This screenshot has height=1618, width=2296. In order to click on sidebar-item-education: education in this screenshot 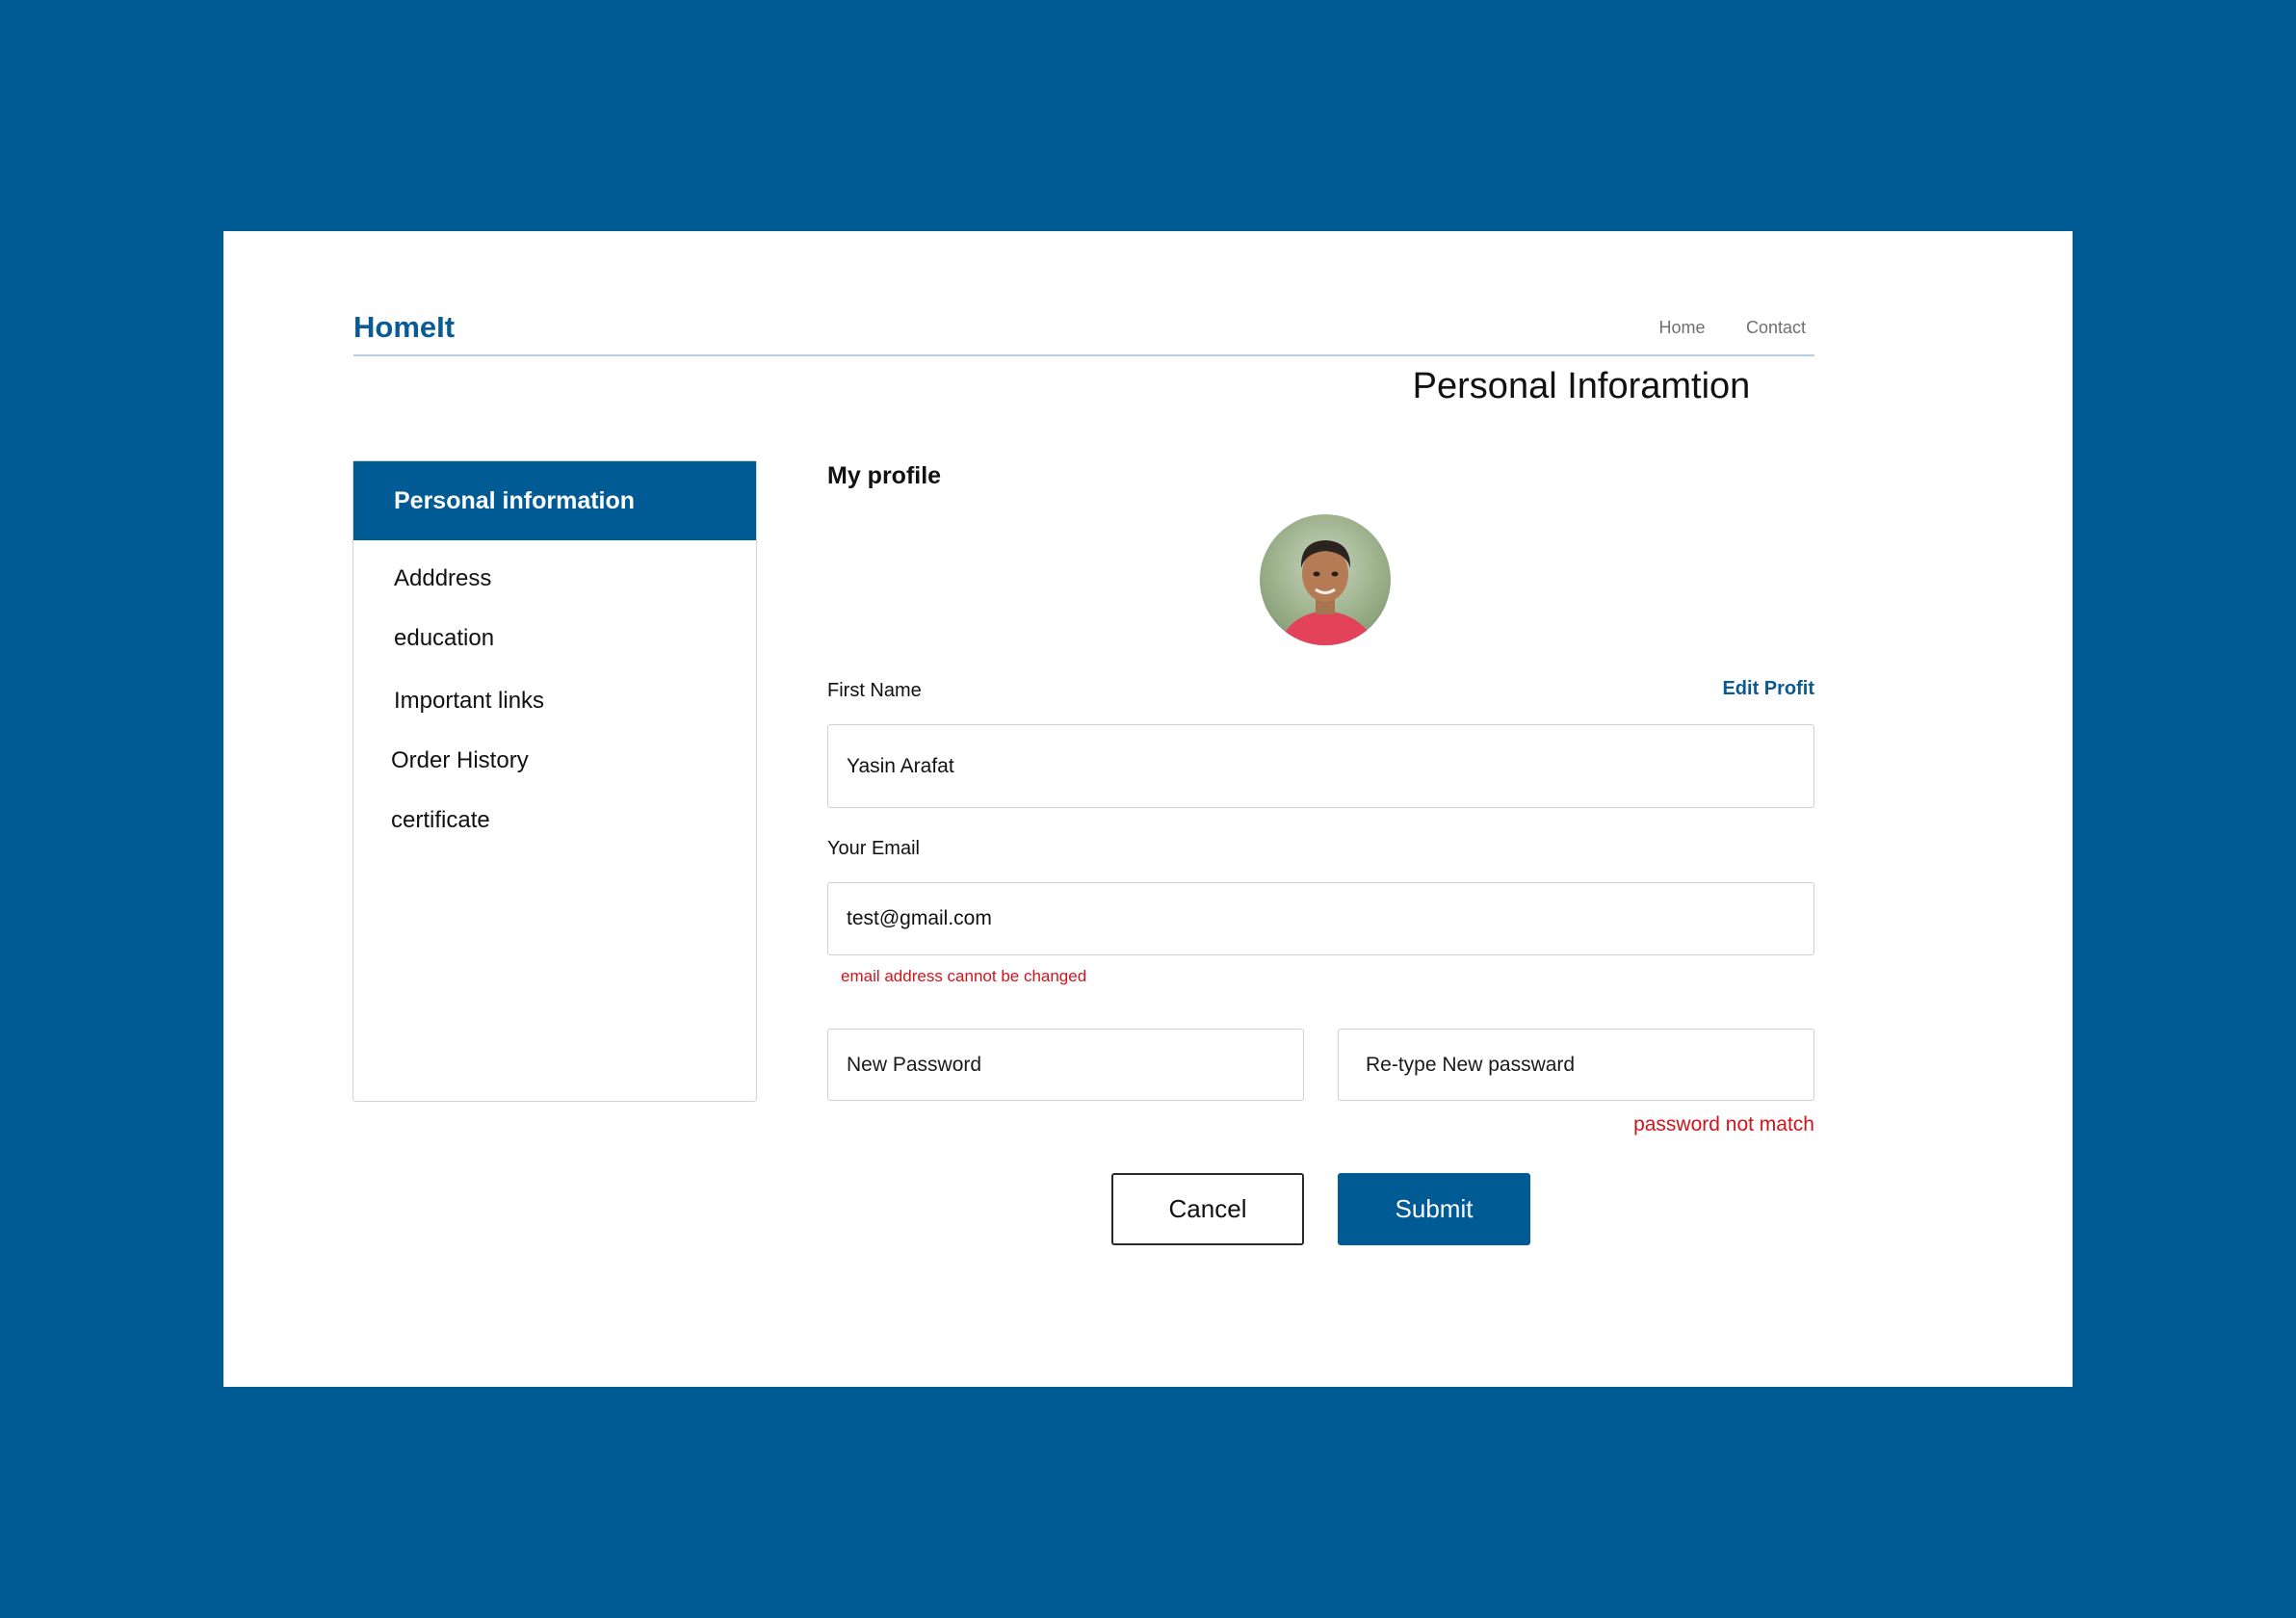, I will do `click(444, 638)`.